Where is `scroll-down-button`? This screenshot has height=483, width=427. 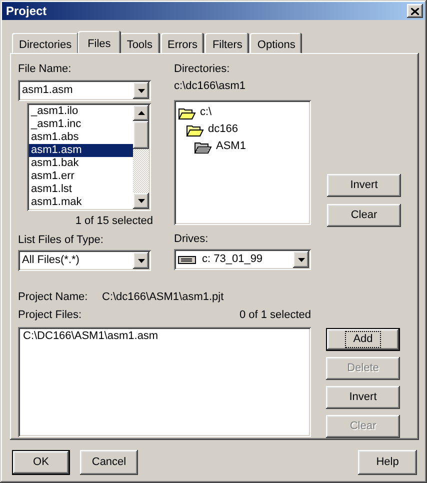
scroll-down-button is located at coordinates (141, 201).